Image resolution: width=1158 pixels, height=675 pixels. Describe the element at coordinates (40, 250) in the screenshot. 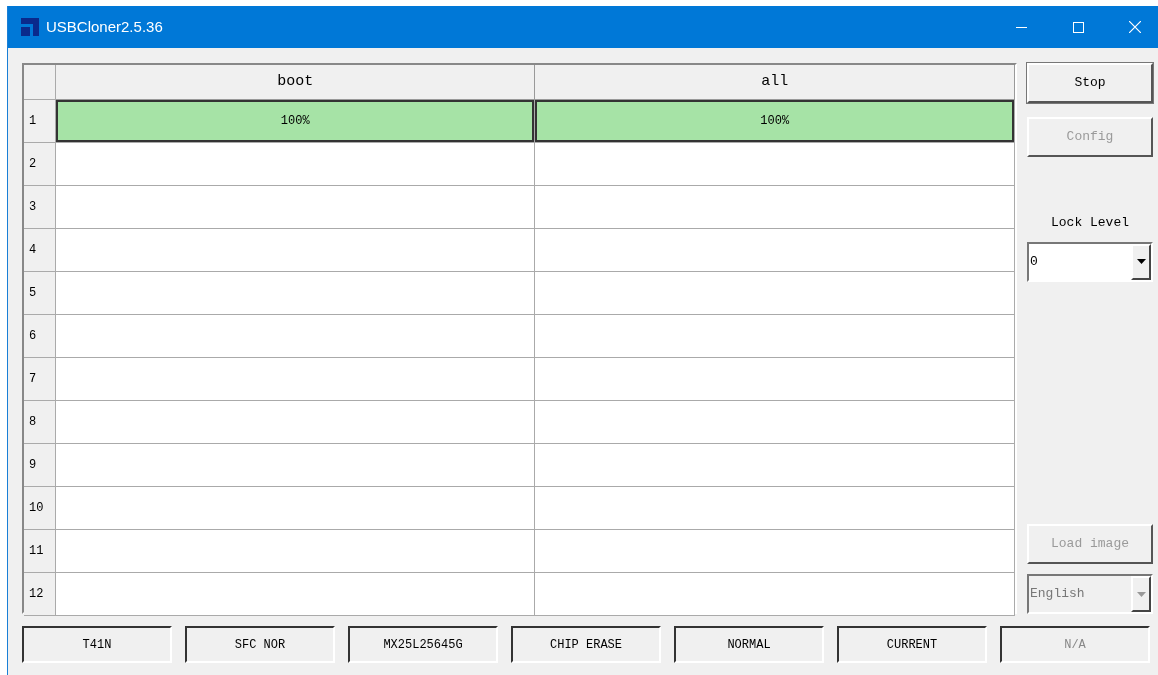

I see `row-number: 4` at that location.